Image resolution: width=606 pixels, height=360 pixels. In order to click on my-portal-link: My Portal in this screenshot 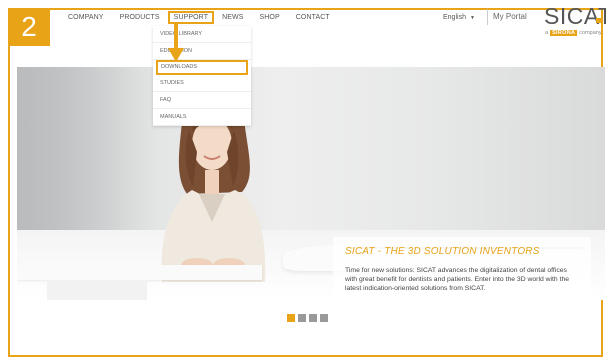, I will do `click(510, 16)`.